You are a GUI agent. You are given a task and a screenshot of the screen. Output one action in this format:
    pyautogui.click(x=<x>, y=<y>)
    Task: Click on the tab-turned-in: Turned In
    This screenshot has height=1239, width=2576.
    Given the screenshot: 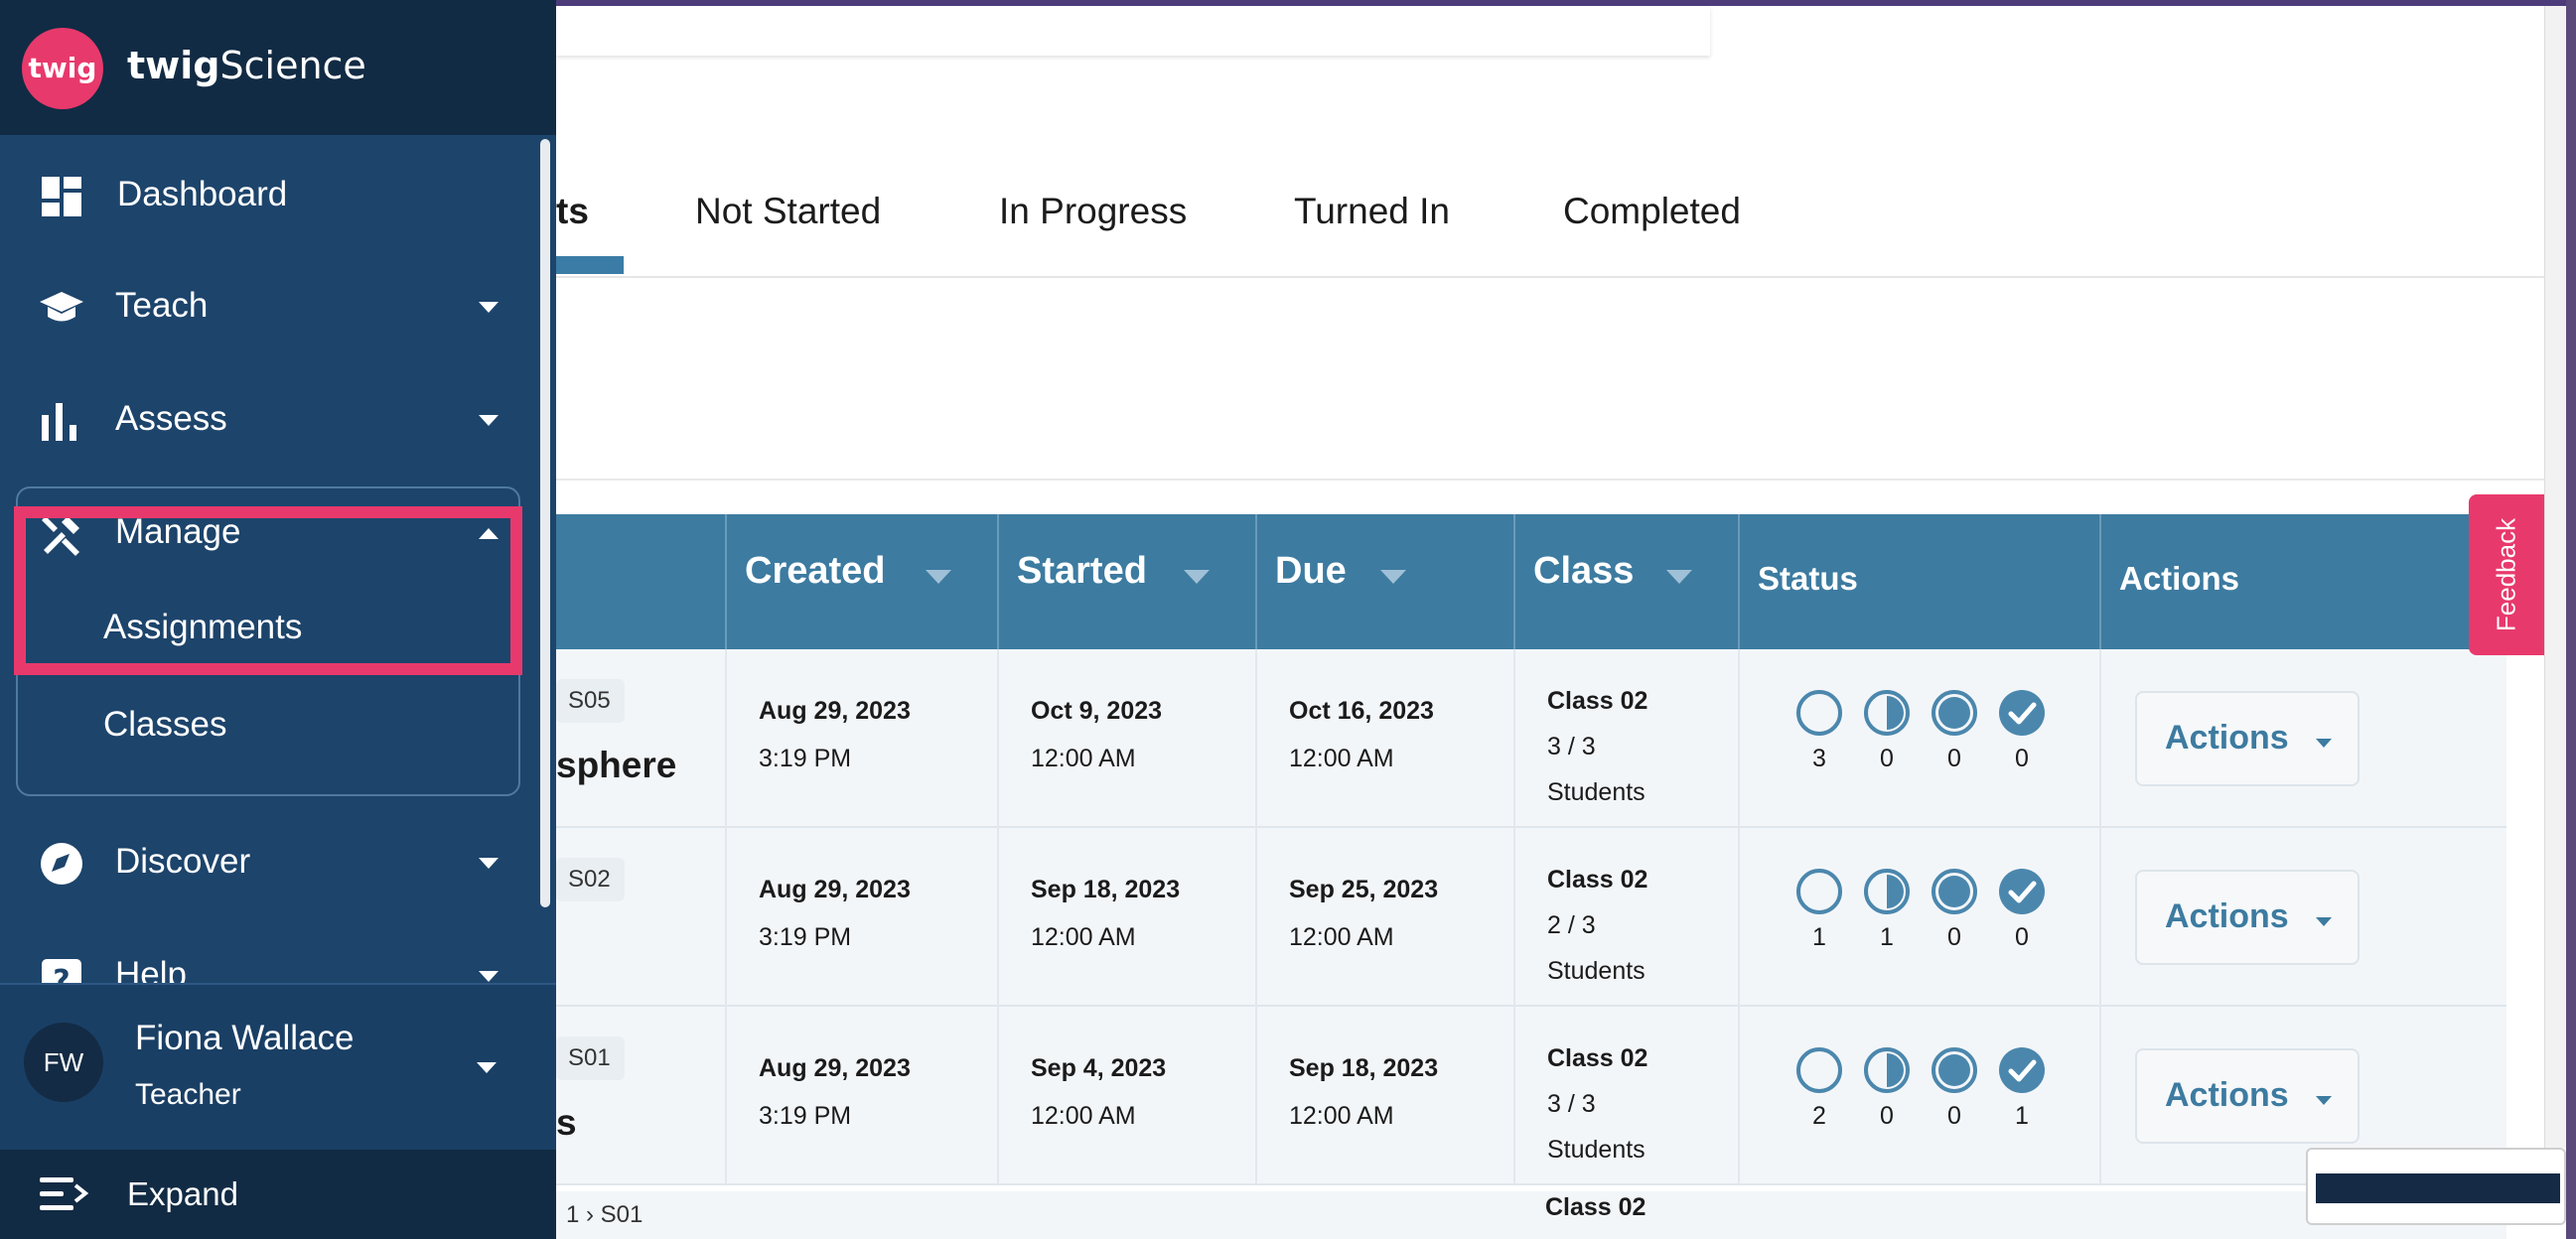 What is the action you would take?
    pyautogui.click(x=1372, y=211)
    